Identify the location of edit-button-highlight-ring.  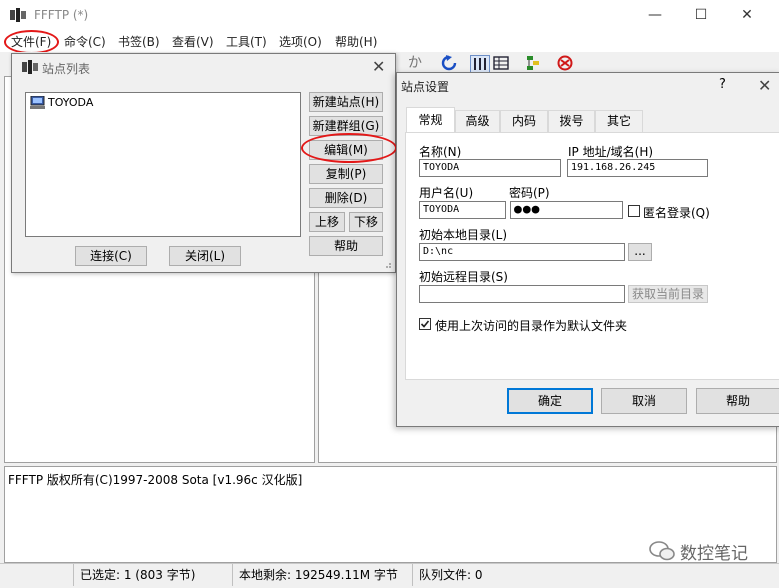
(349, 148).